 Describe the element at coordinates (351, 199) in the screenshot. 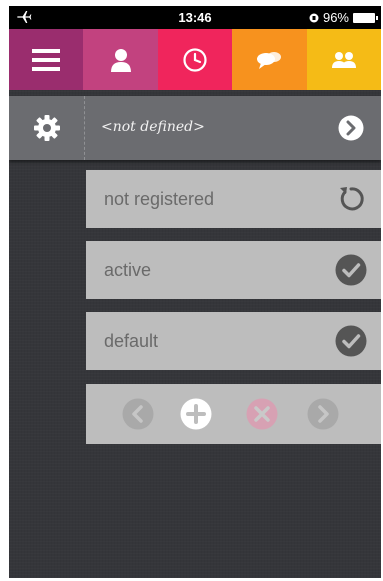

I see `refresh-icon` at that location.